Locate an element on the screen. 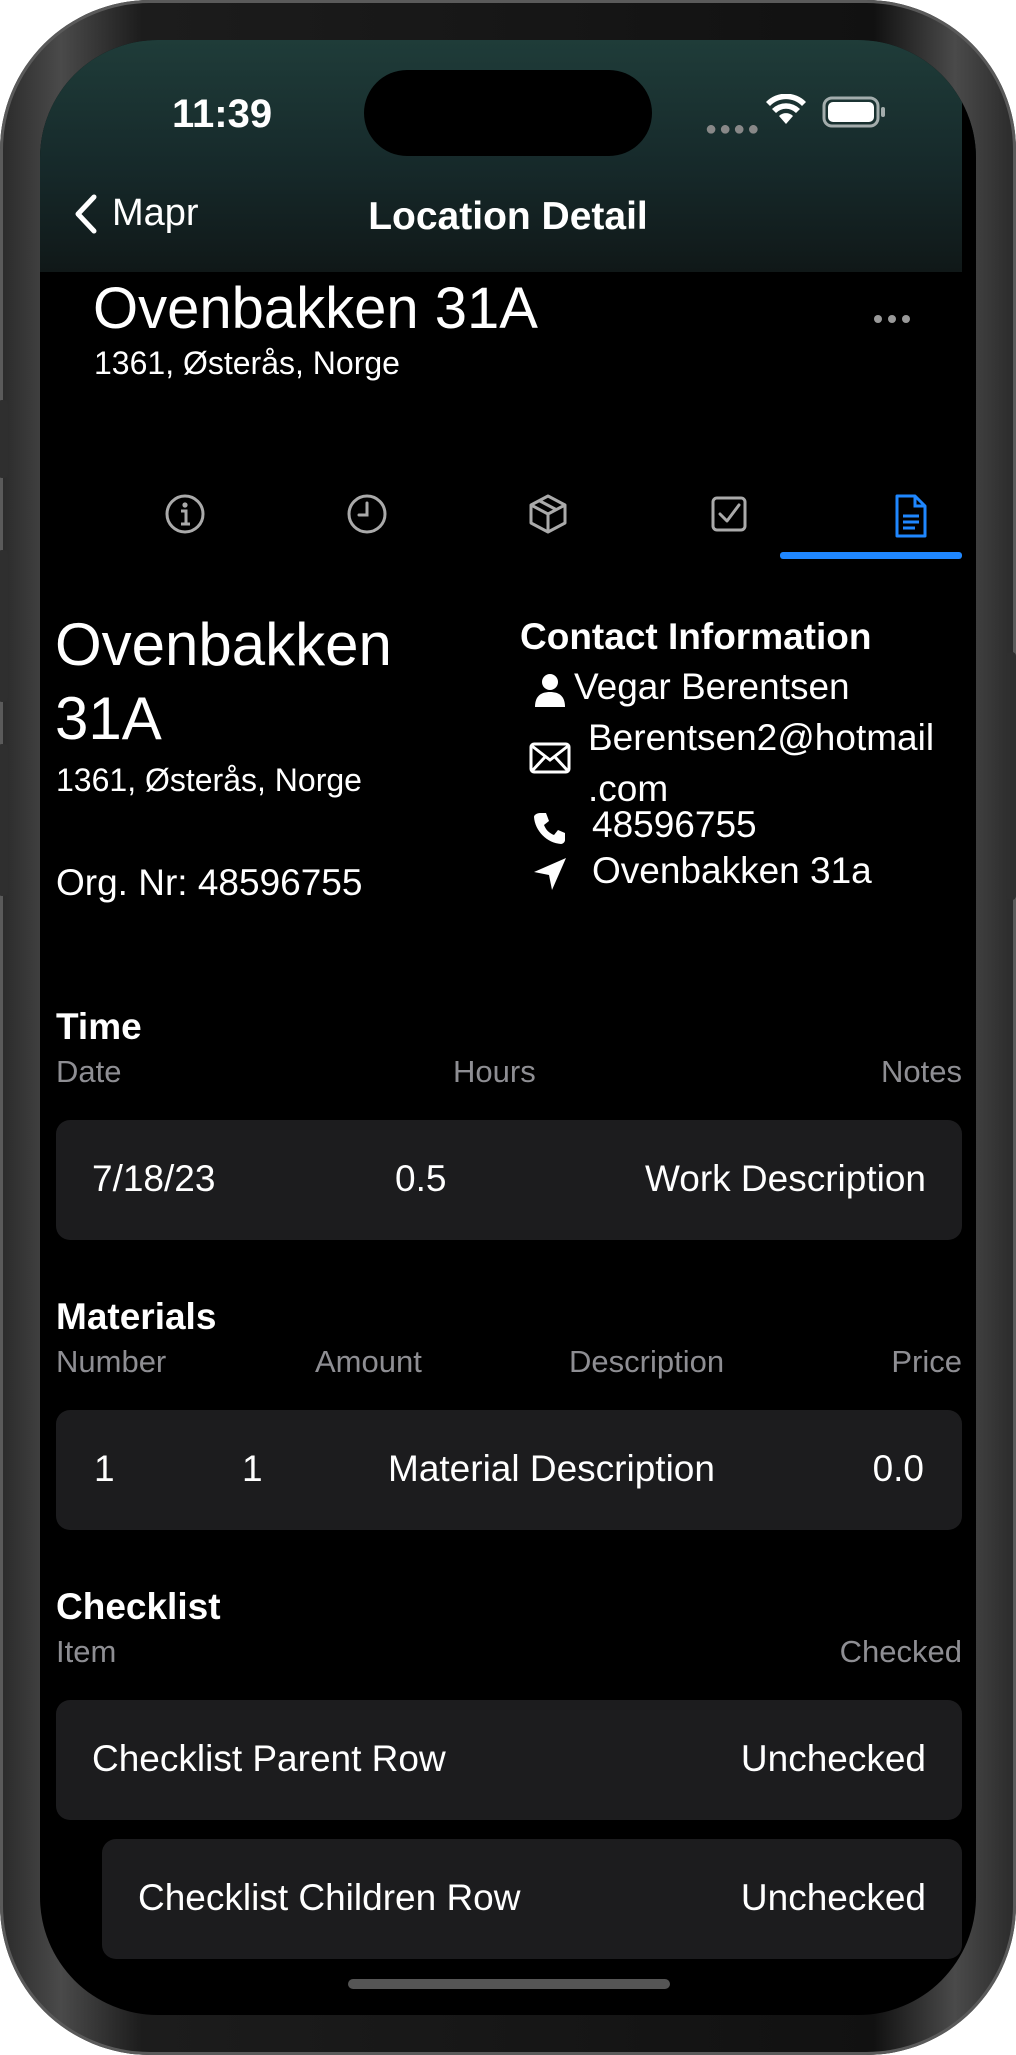  location-subtitle: 1361, Østerås, Norge is located at coordinates (209, 780).